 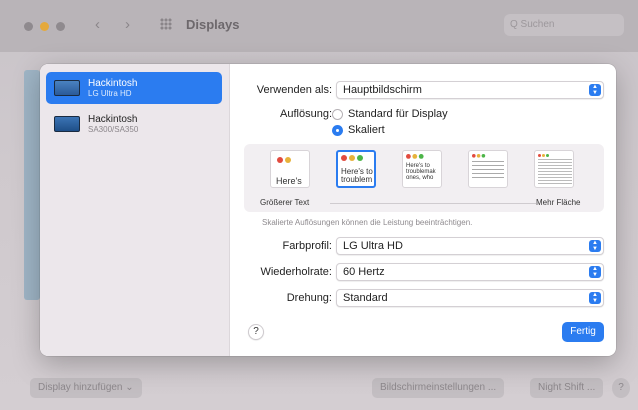 I want to click on color-profile-value: LG Ultra HD, so click(x=373, y=246).